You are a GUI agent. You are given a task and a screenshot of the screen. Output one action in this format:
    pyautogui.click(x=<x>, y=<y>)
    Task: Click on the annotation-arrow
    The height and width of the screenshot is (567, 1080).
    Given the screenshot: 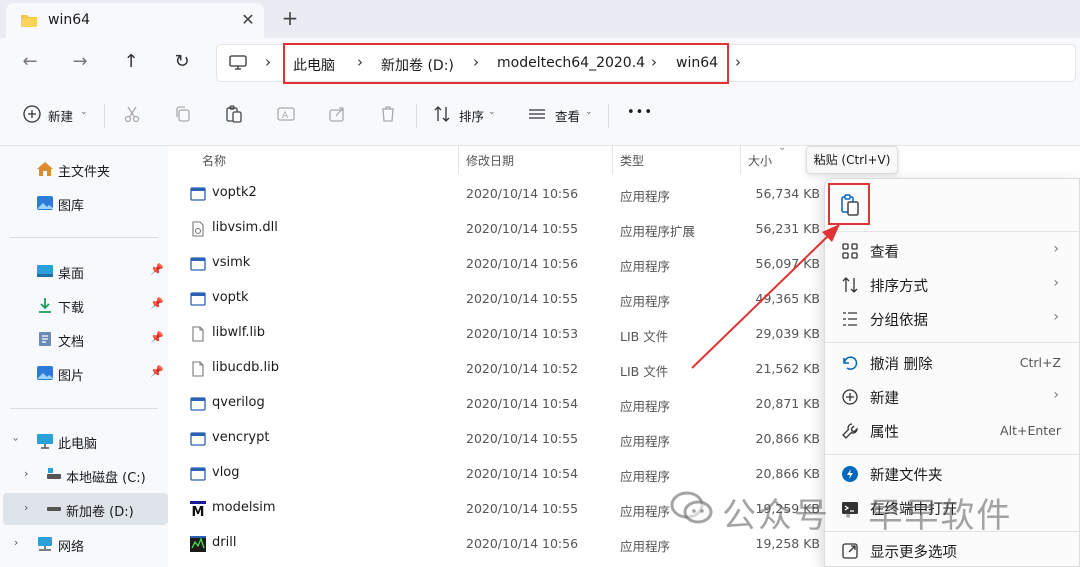 What is the action you would take?
    pyautogui.click(x=765, y=296)
    